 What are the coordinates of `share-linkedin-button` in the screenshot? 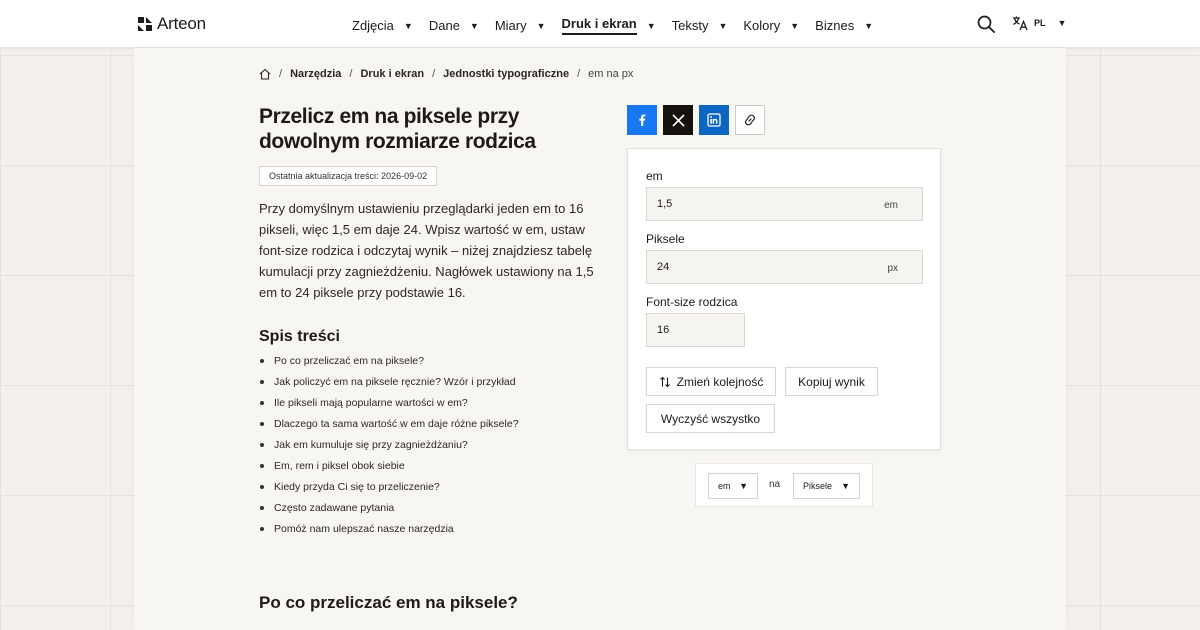 It's located at (714, 120).